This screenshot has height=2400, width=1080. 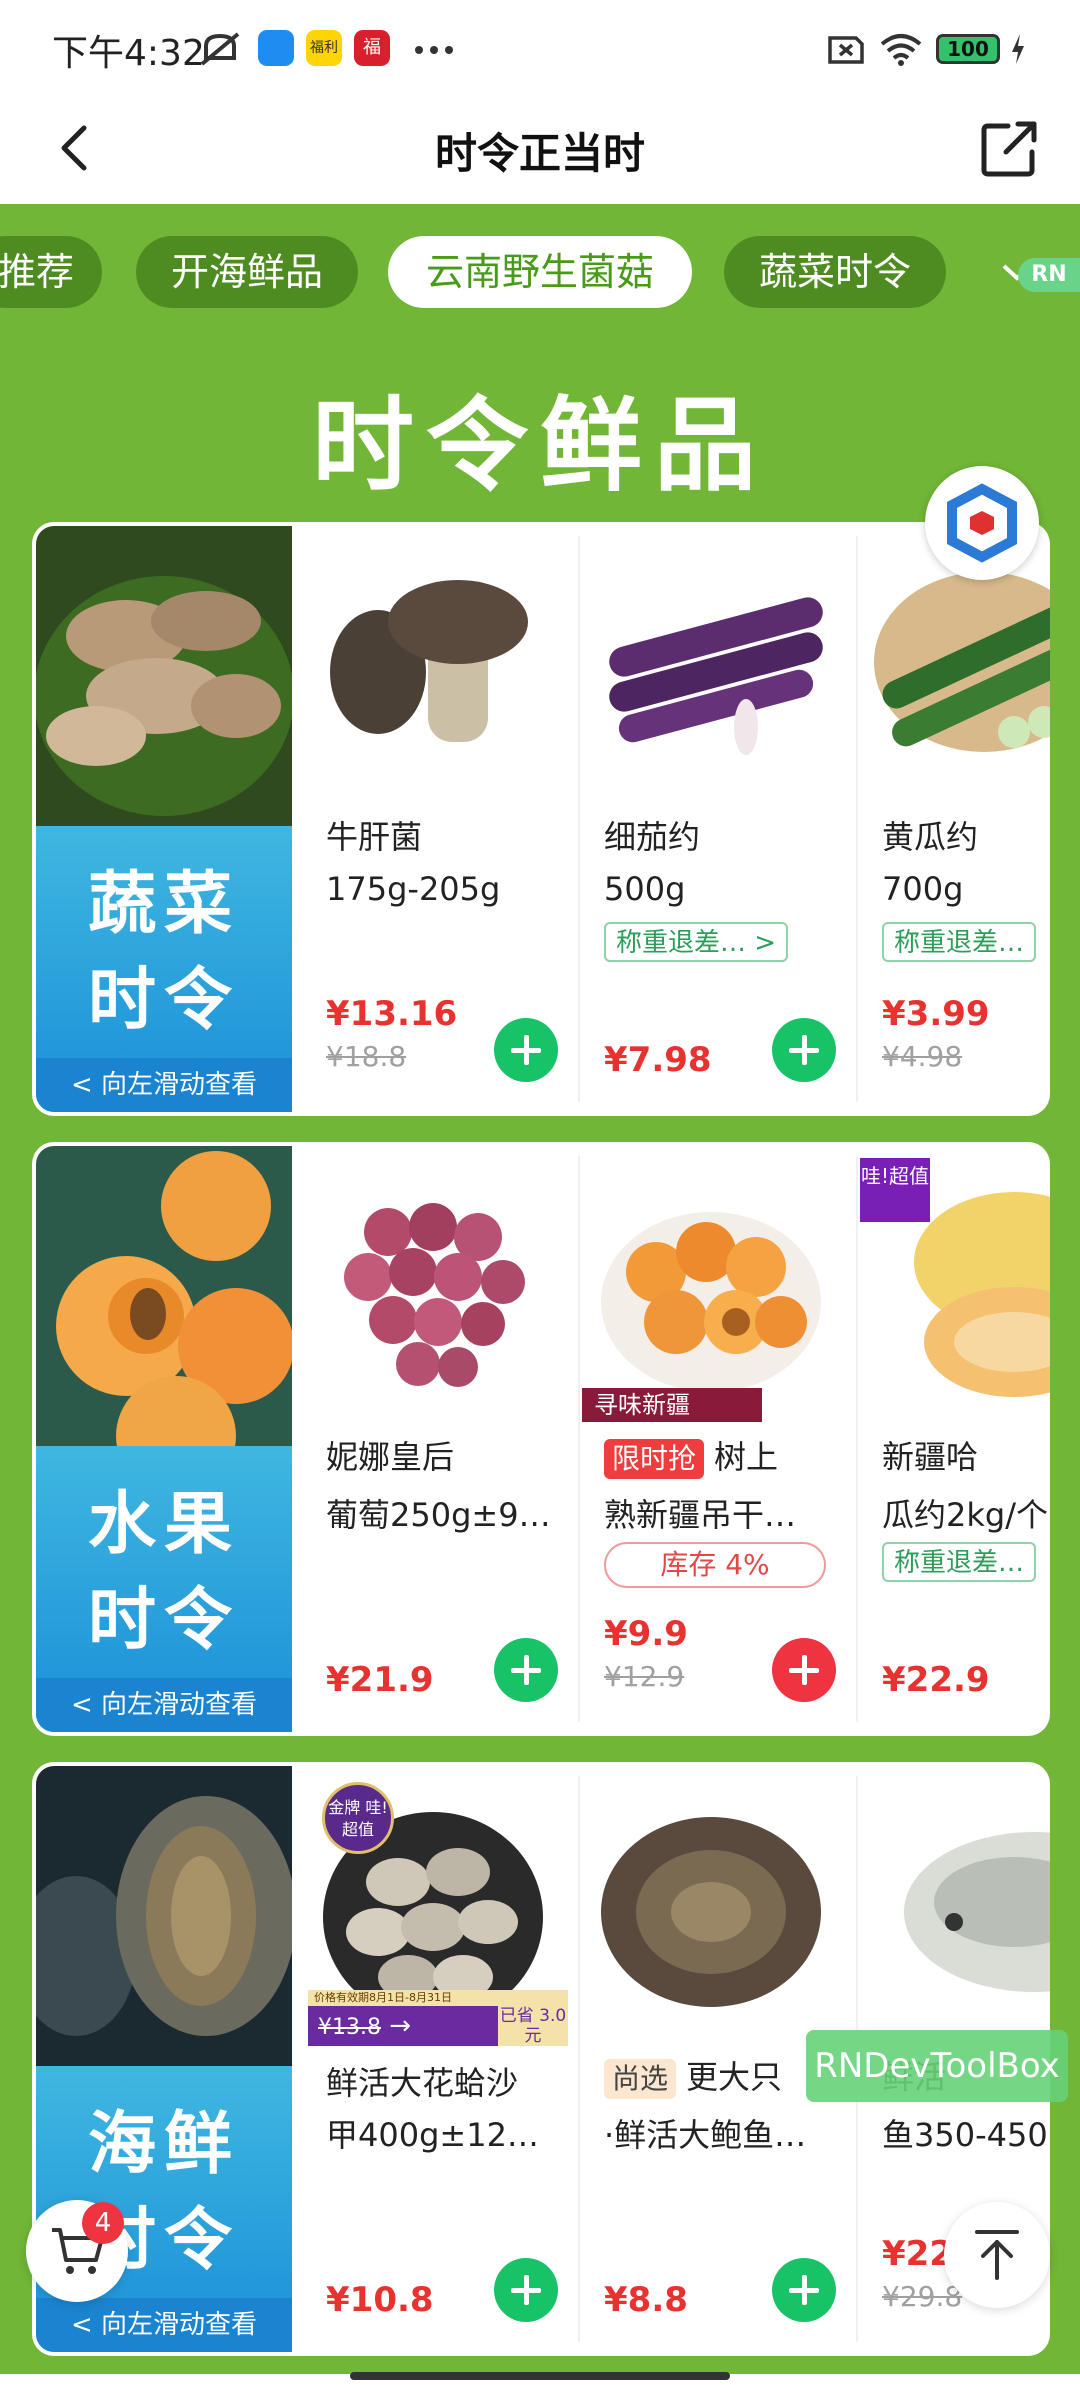 What do you see at coordinates (644, 1676) in the screenshot?
I see `product-original-price: ¥12.9` at bounding box center [644, 1676].